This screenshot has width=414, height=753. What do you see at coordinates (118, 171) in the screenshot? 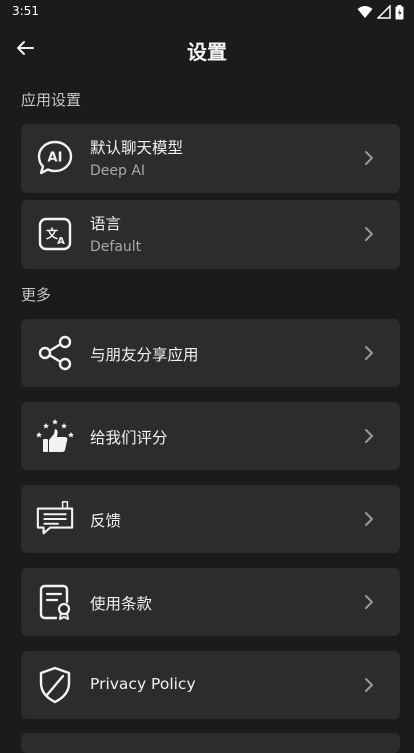
I see `default-chat-model-value: Deep AI` at bounding box center [118, 171].